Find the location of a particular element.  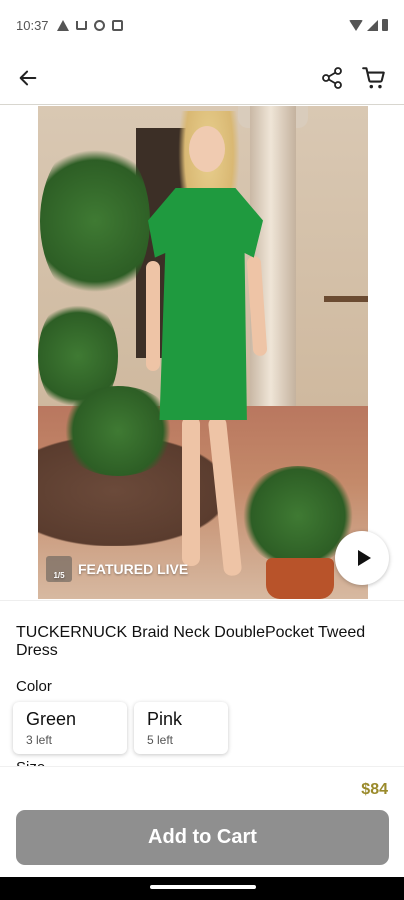

home-handle is located at coordinates (203, 887).